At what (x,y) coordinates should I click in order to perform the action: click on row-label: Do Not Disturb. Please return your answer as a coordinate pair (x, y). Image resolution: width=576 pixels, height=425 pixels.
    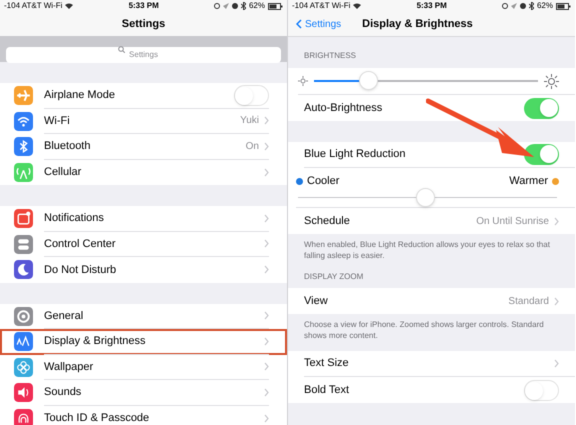
    Looking at the image, I should click on (80, 270).